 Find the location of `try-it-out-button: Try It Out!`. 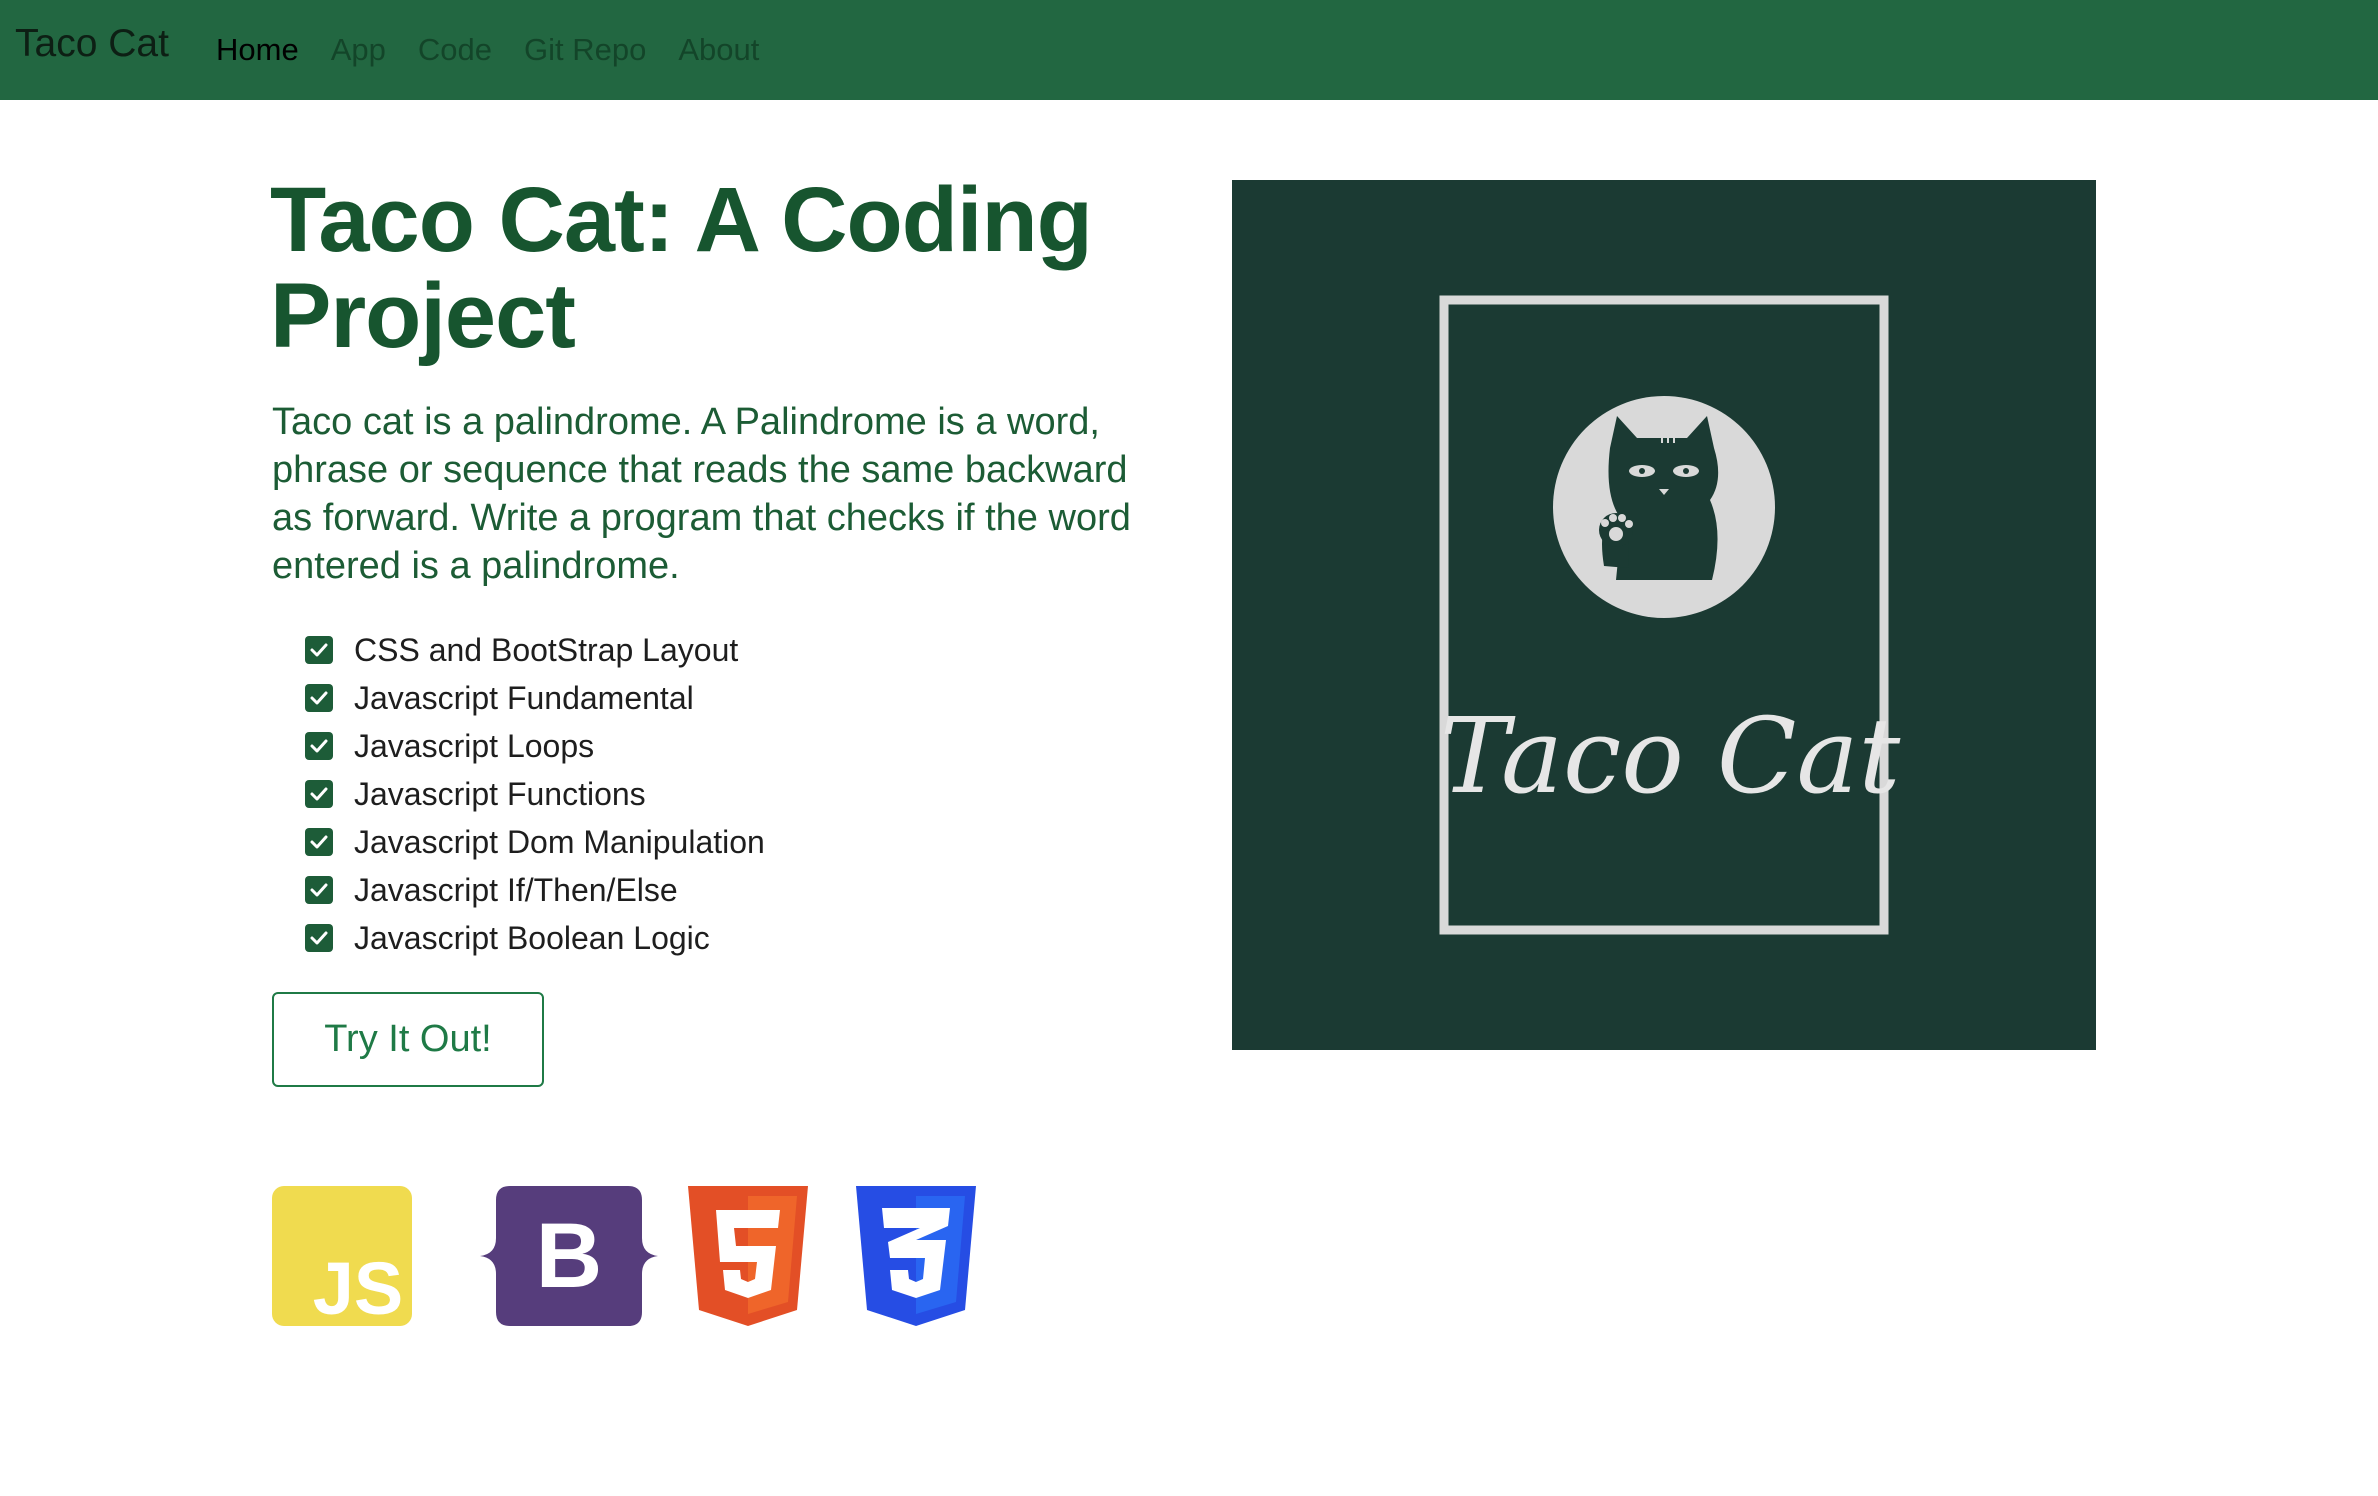

try-it-out-button: Try It Out! is located at coordinates (408, 1039).